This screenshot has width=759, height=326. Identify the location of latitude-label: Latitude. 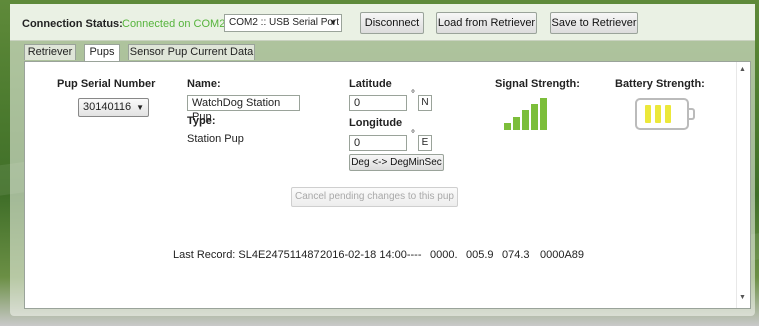
(370, 84).